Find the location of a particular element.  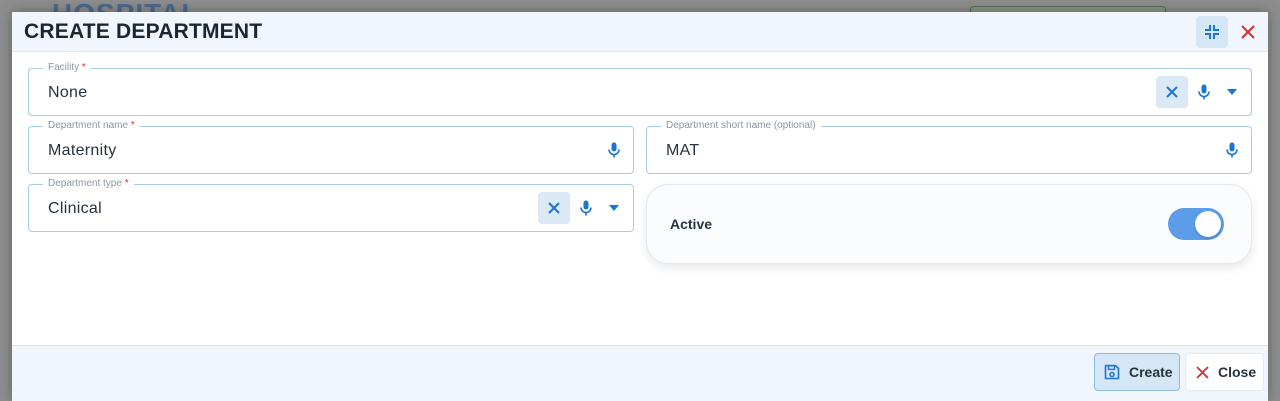

facility-dropdown-button is located at coordinates (1232, 92).